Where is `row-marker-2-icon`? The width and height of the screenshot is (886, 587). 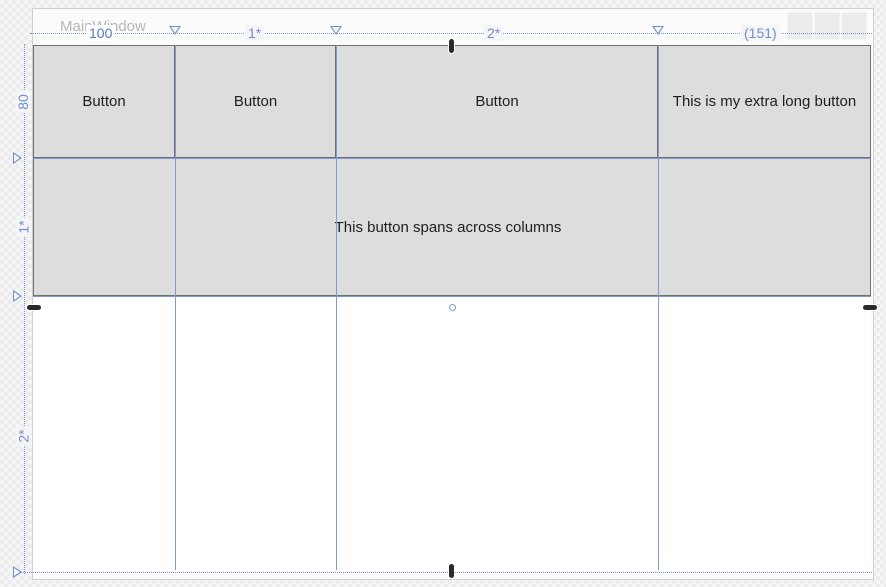 row-marker-2-icon is located at coordinates (17, 296).